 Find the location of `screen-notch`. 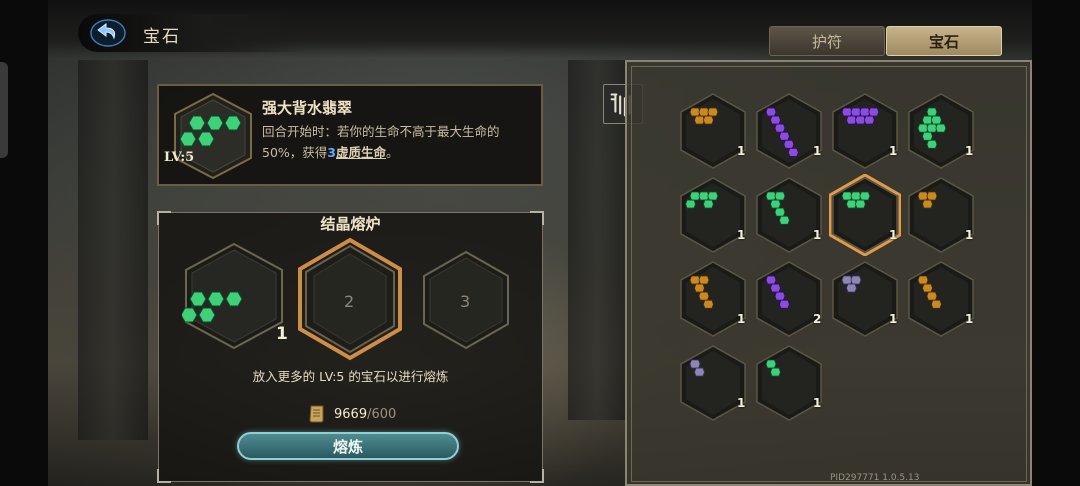

screen-notch is located at coordinates (4, 110).